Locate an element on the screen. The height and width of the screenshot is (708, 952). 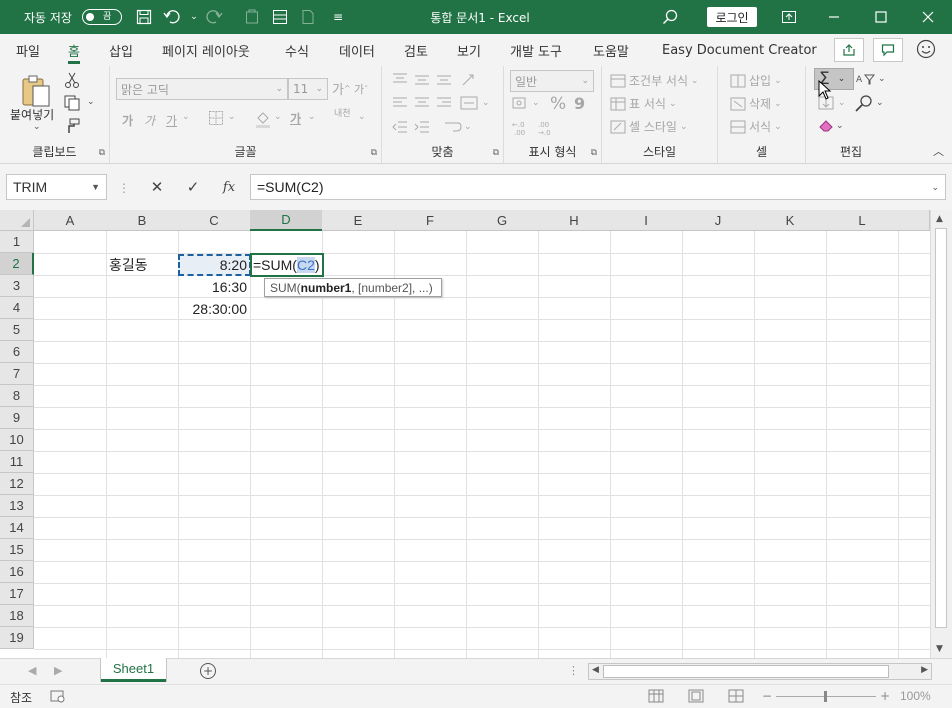
comma-button: 9 is located at coordinates (579, 103).